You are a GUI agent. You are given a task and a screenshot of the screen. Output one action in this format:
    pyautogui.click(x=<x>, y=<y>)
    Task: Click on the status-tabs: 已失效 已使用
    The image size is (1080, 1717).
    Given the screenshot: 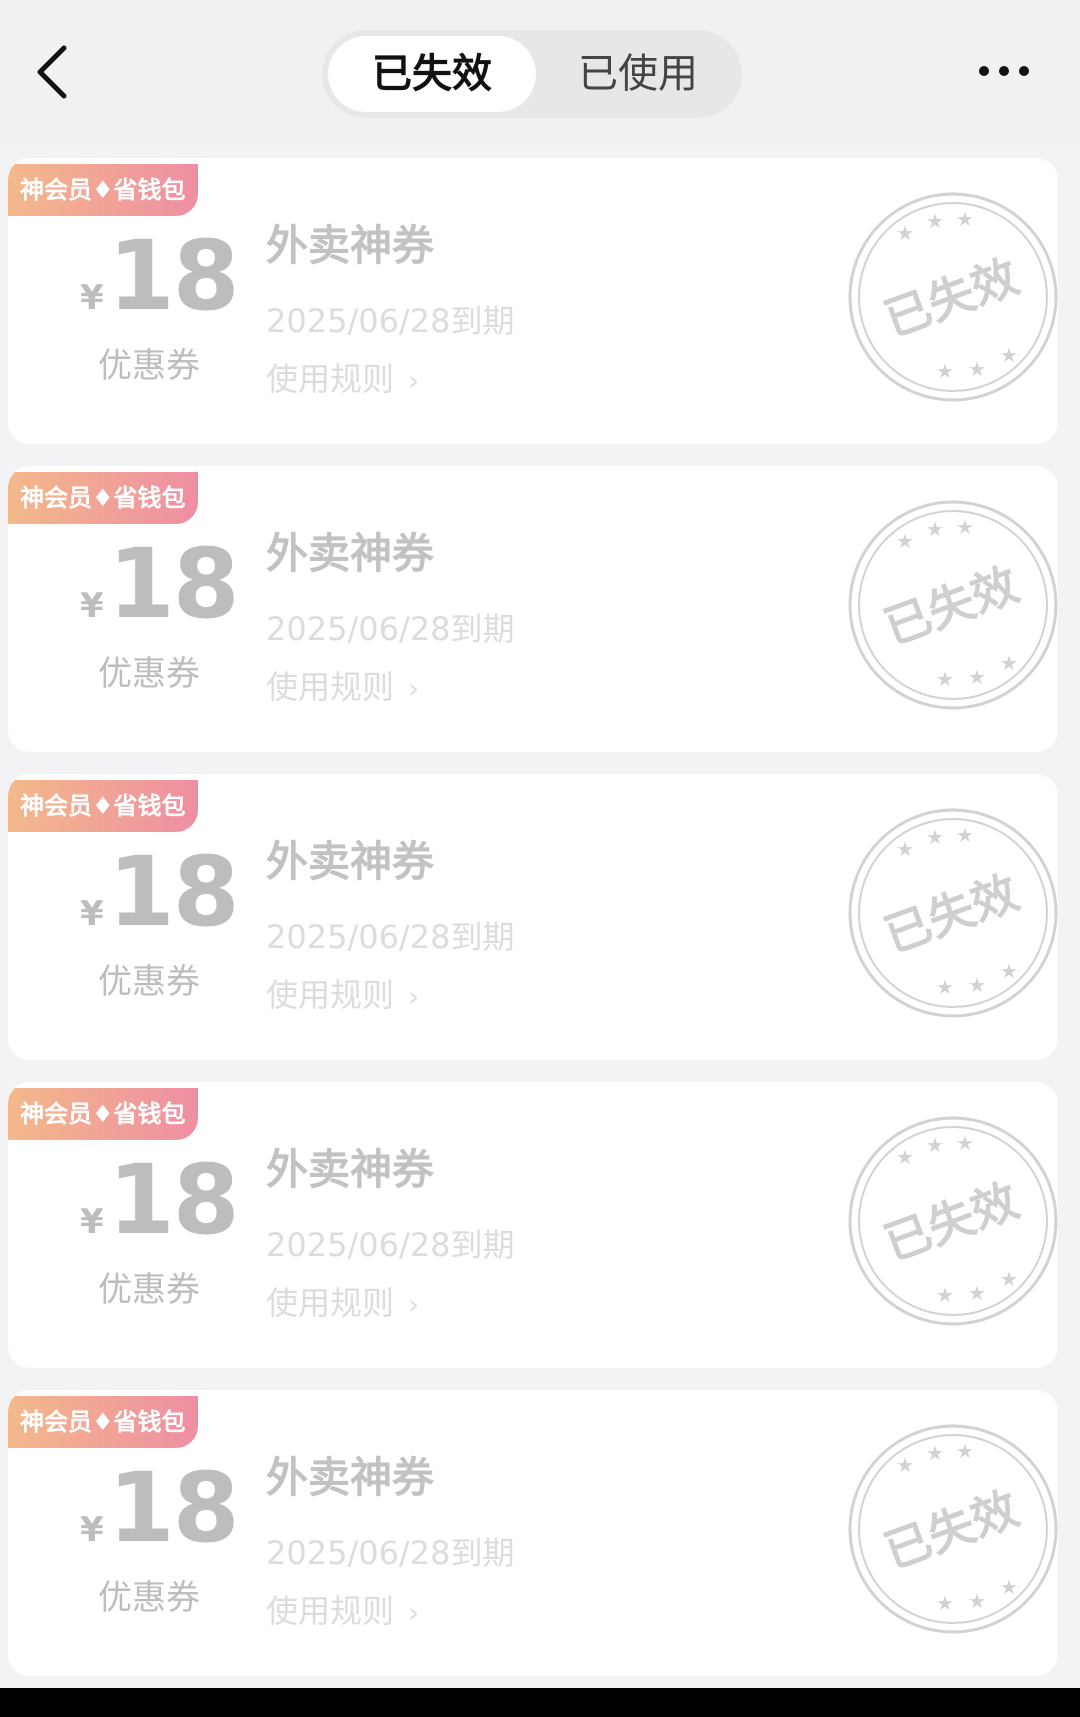 What is the action you would take?
    pyautogui.click(x=532, y=74)
    